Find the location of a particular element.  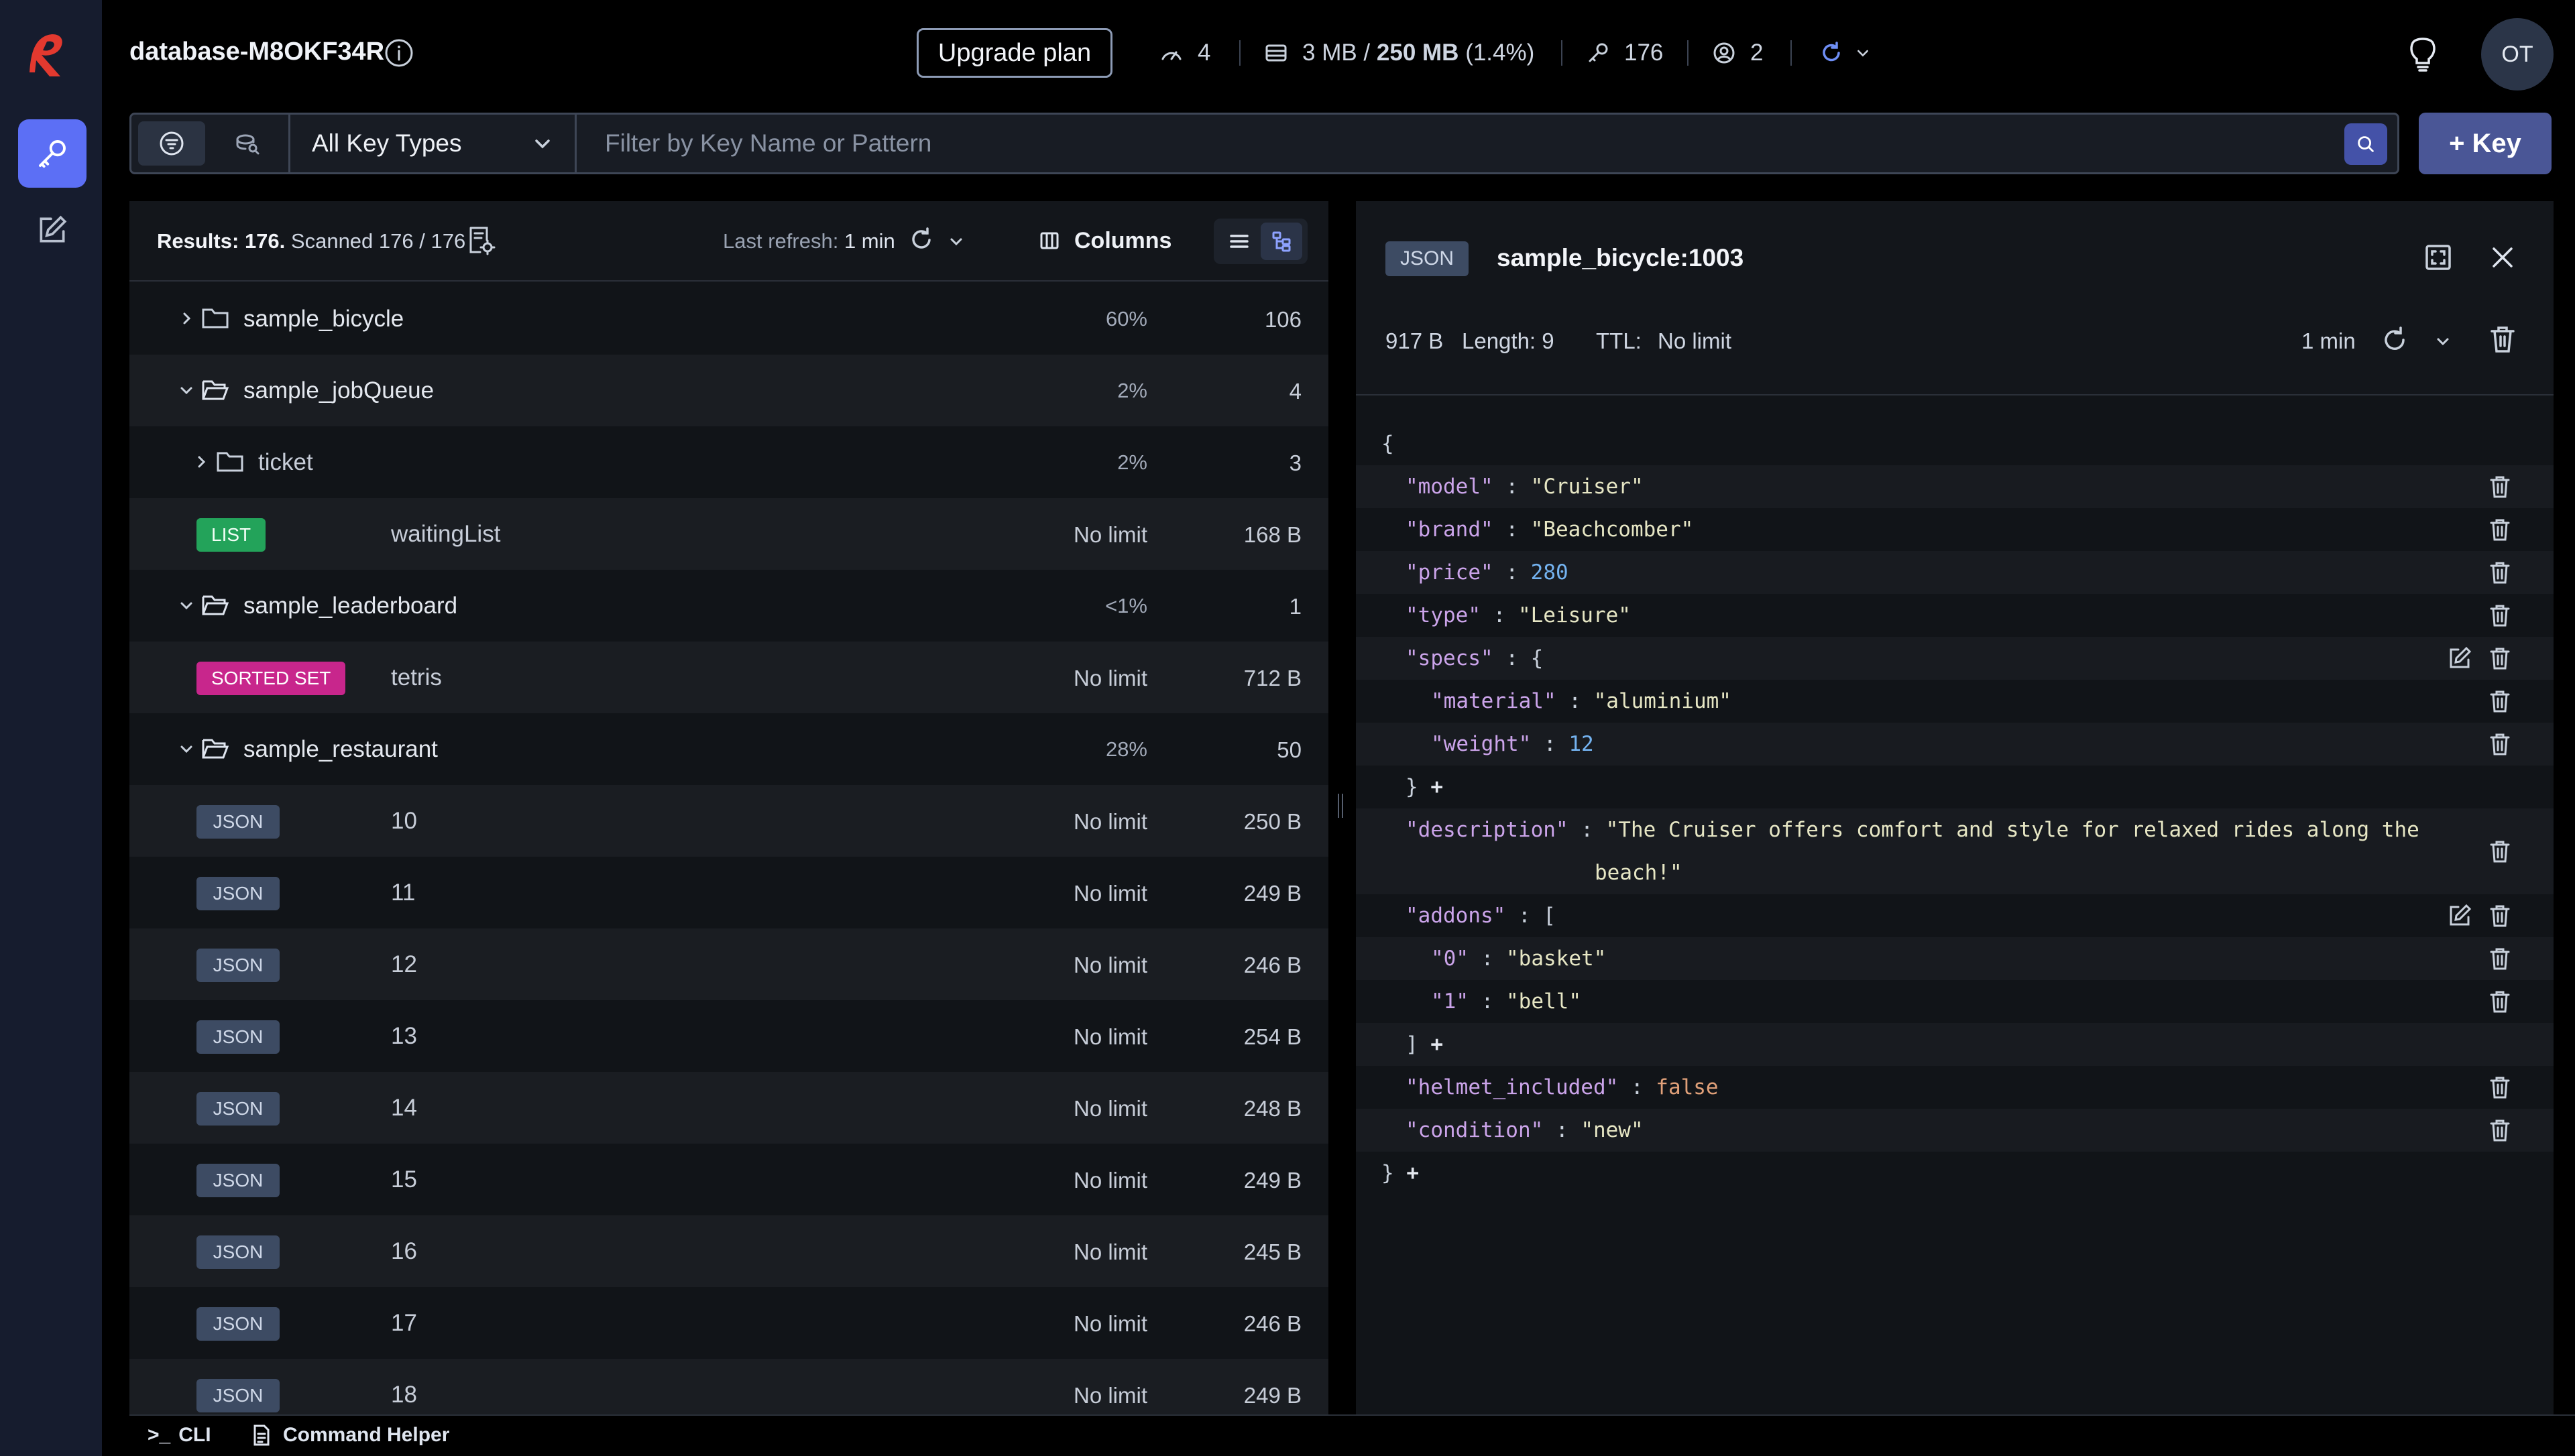

redis-logo-icon is located at coordinates (50, 55).